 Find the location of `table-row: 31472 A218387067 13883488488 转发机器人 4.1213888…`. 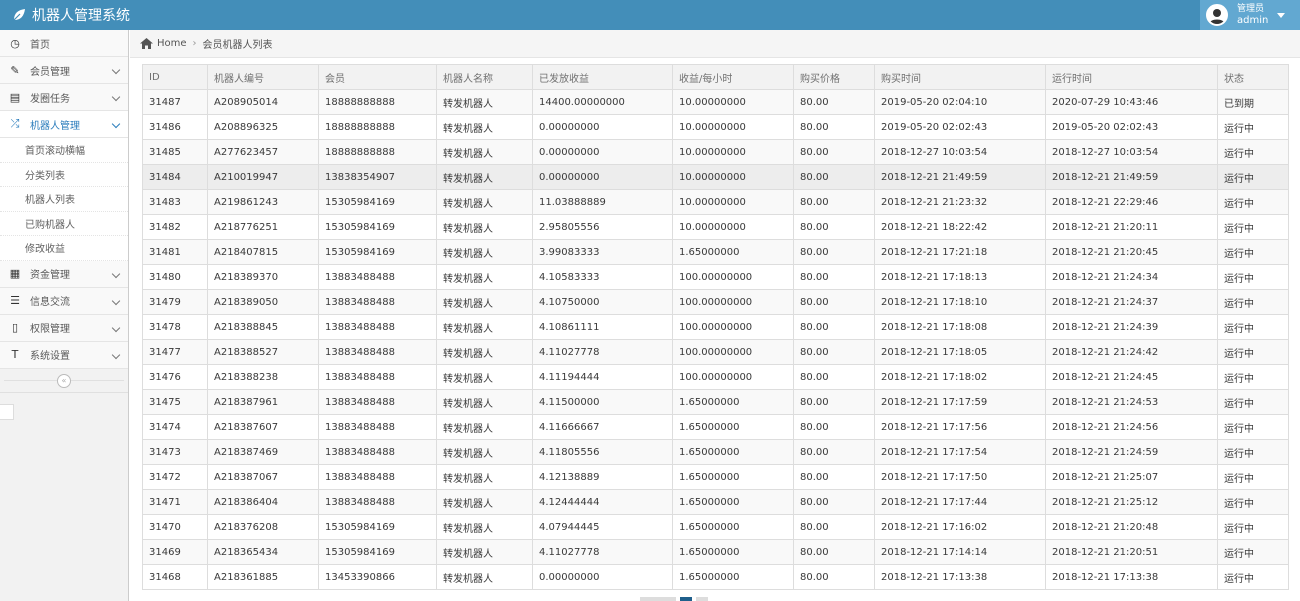

table-row: 31472 A218387067 13883488488 转发机器人 4.1213888… is located at coordinates (715, 477).